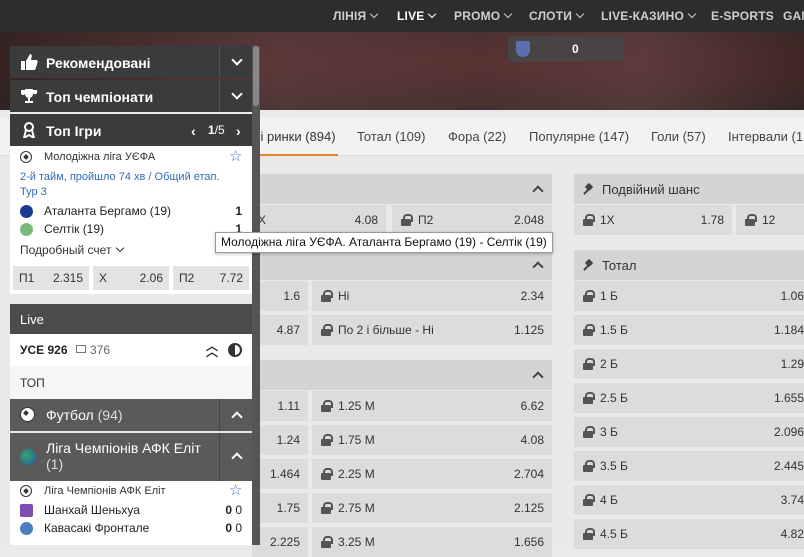 The height and width of the screenshot is (557, 804). Describe the element at coordinates (532, 440) in the screenshot. I see `odds-value: 4.08` at that location.